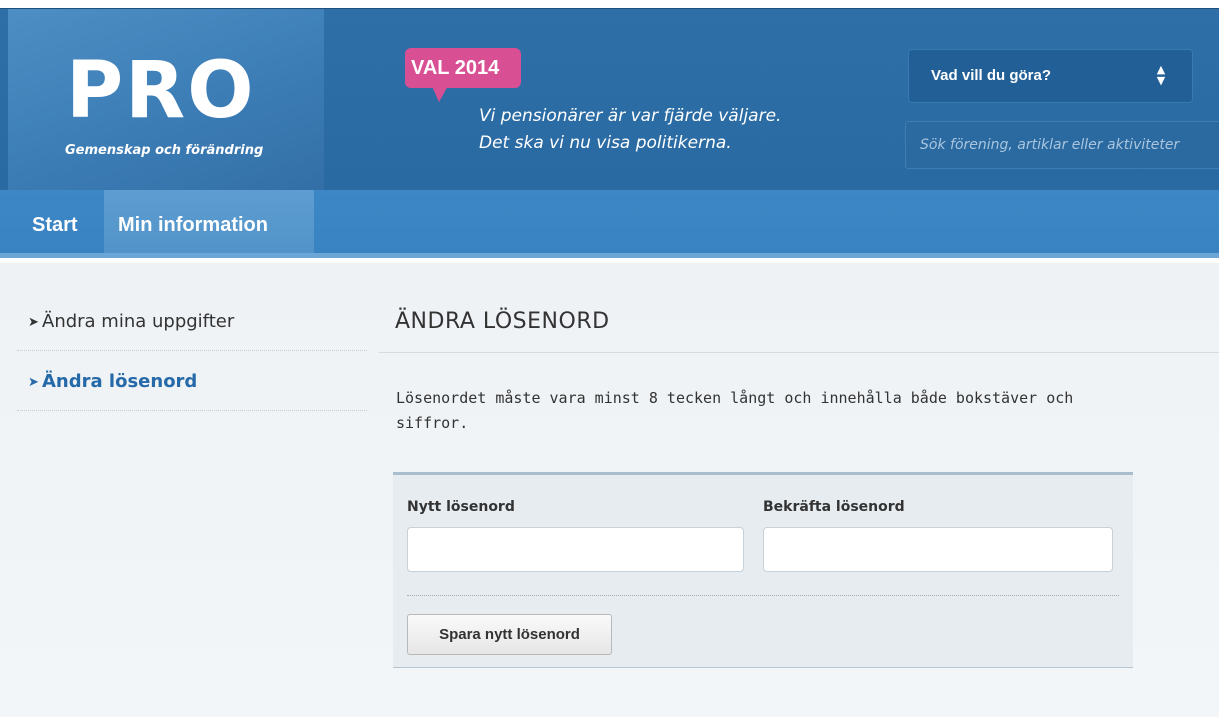 This screenshot has height=717, width=1219. I want to click on save-password-button: Spara nytt lösenord, so click(509, 634).